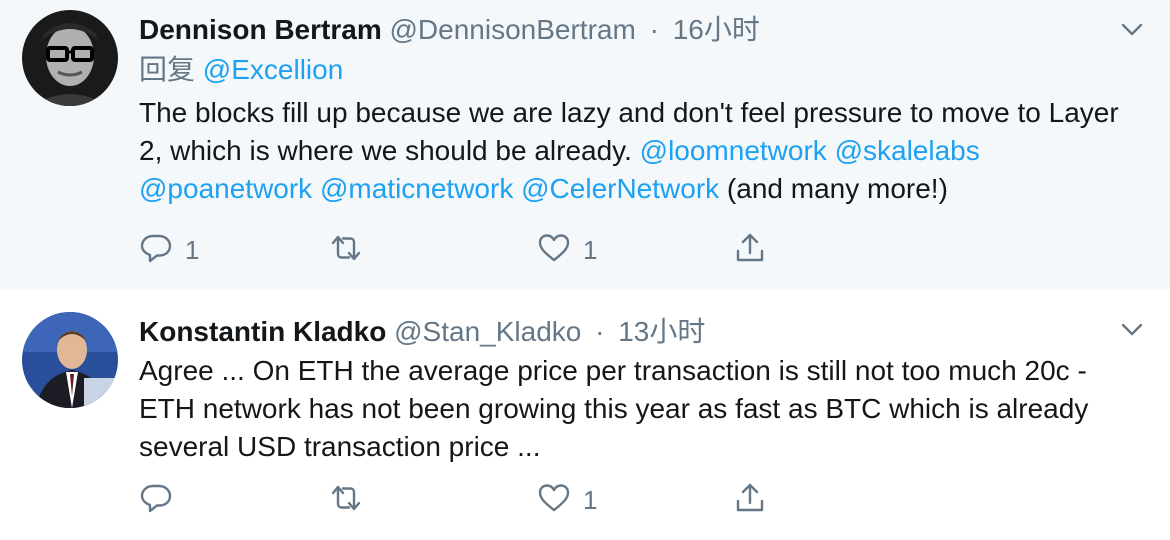  Describe the element at coordinates (487, 331) in the screenshot. I see `user-handle: @Stan_Kladko` at that location.